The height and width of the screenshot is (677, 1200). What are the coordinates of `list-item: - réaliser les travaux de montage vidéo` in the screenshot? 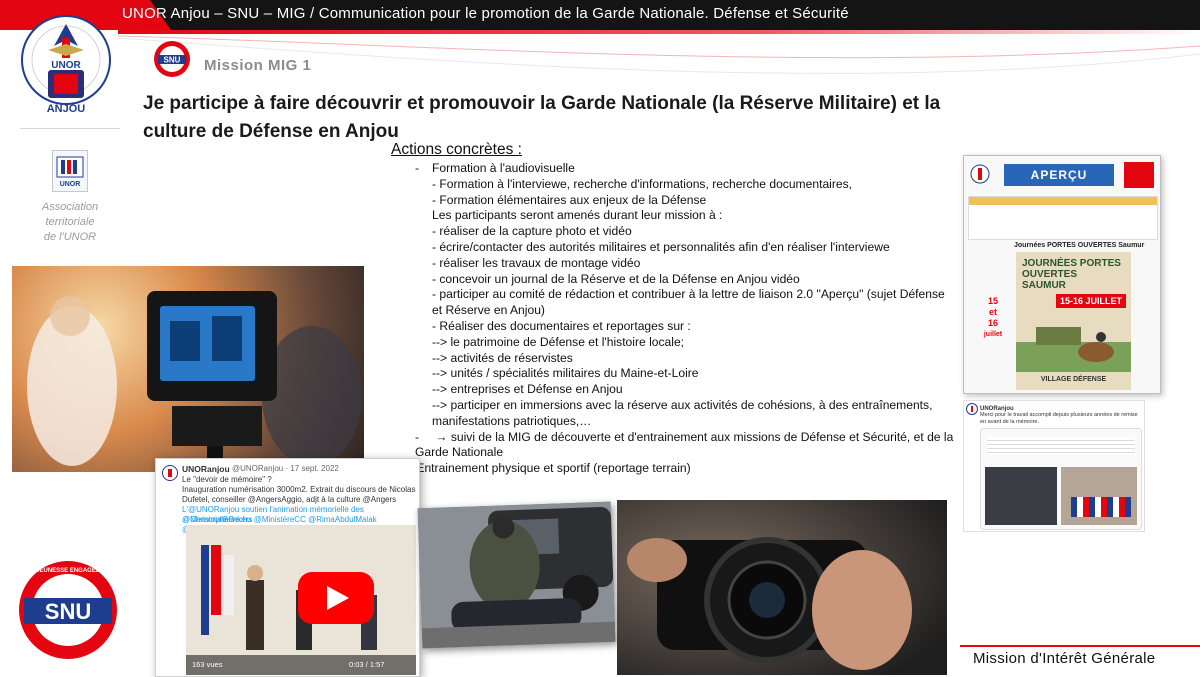 It's located at (536, 262).